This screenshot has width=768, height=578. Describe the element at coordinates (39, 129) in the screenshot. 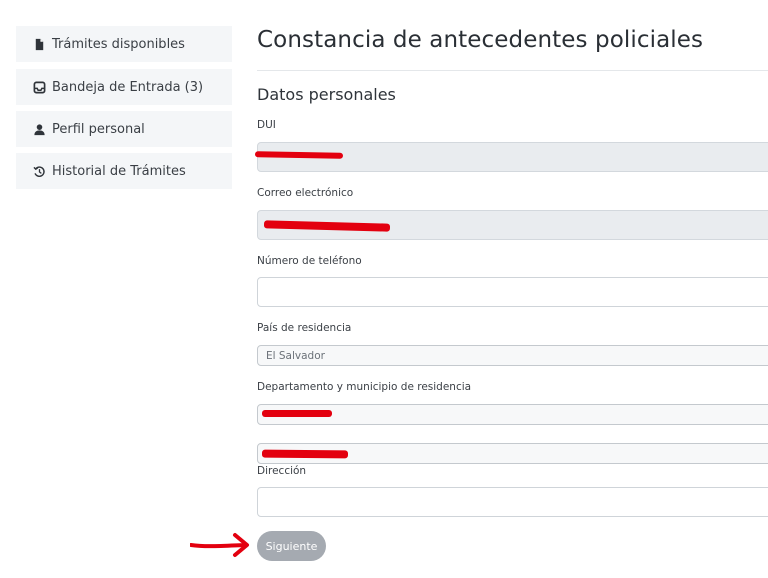

I see `person-icon` at that location.